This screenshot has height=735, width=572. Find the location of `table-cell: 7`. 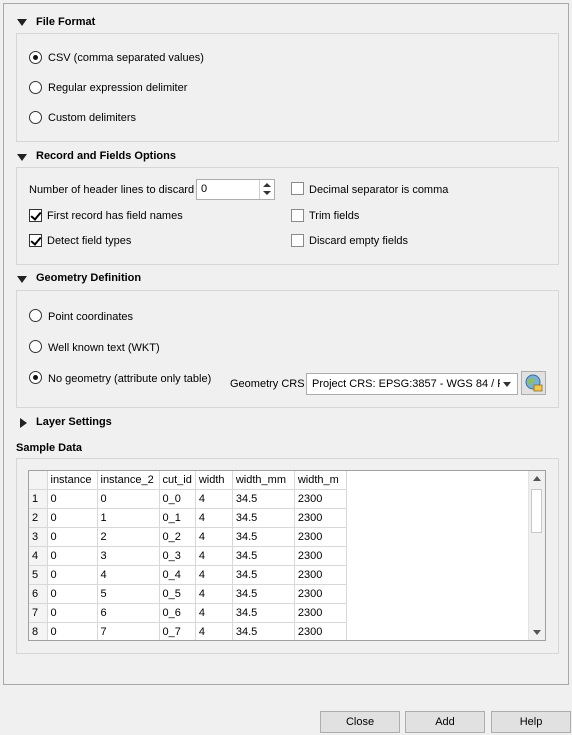

table-cell: 7 is located at coordinates (128, 631).